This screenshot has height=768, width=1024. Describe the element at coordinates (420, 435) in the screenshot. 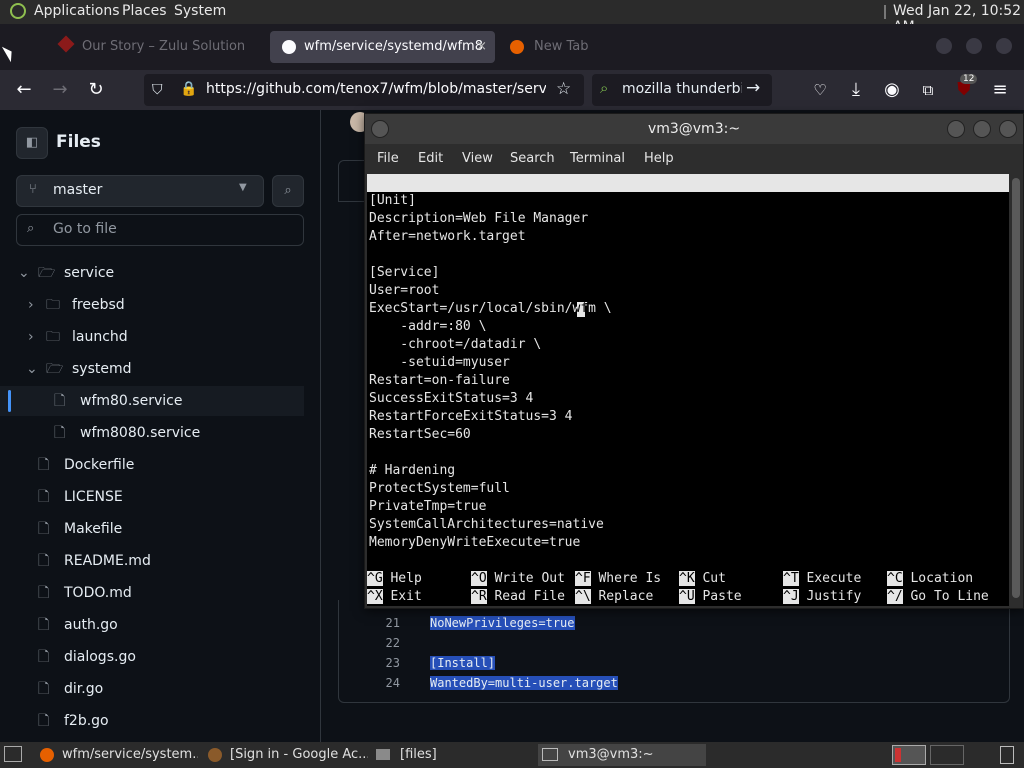

I see `text-line: RestartSec=60` at that location.